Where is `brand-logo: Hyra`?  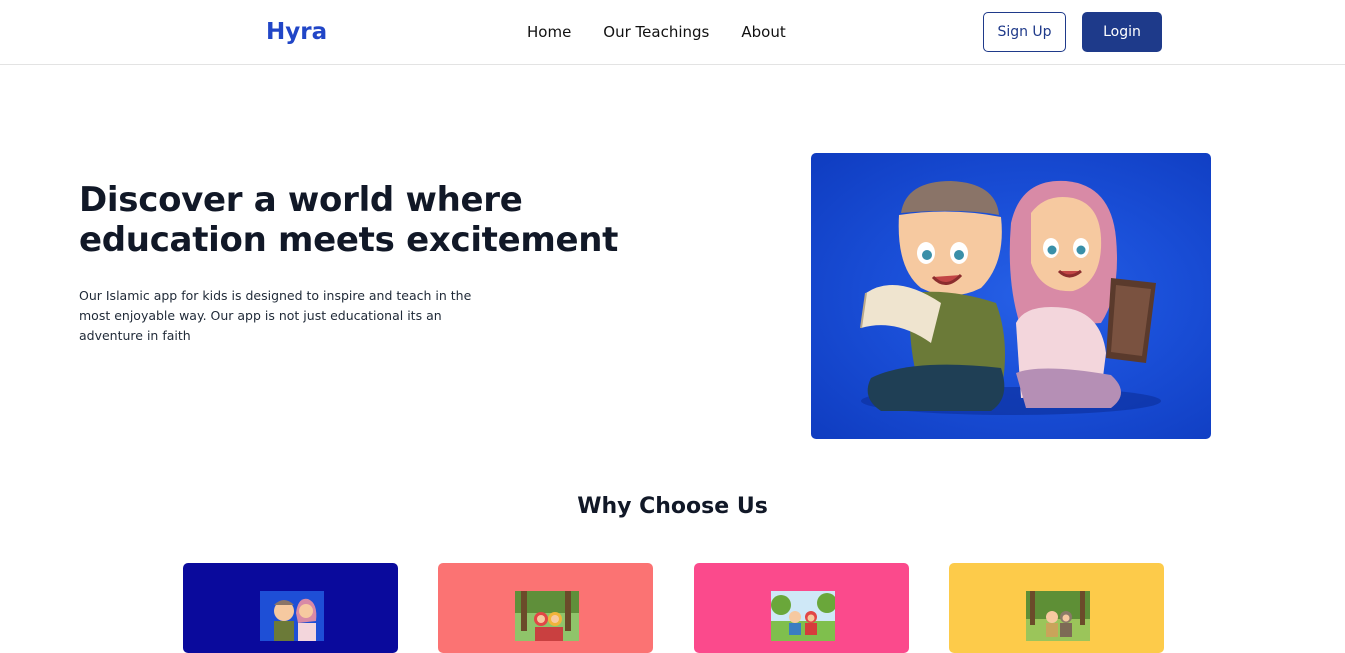
brand-logo: Hyra is located at coordinates (296, 32).